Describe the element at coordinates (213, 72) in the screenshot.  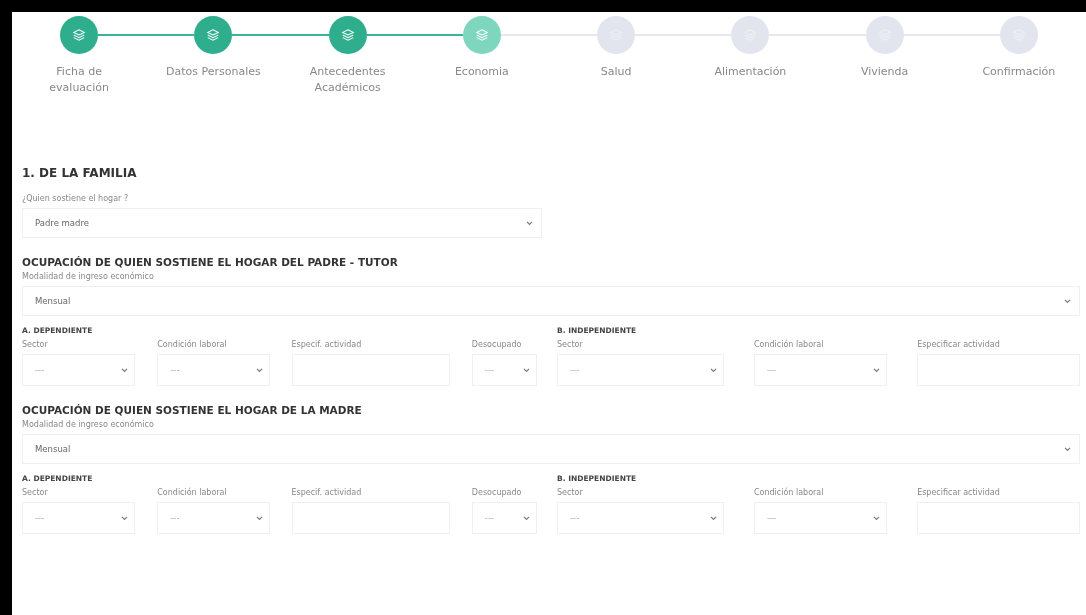
I see `step-label: Datos Personales` at that location.